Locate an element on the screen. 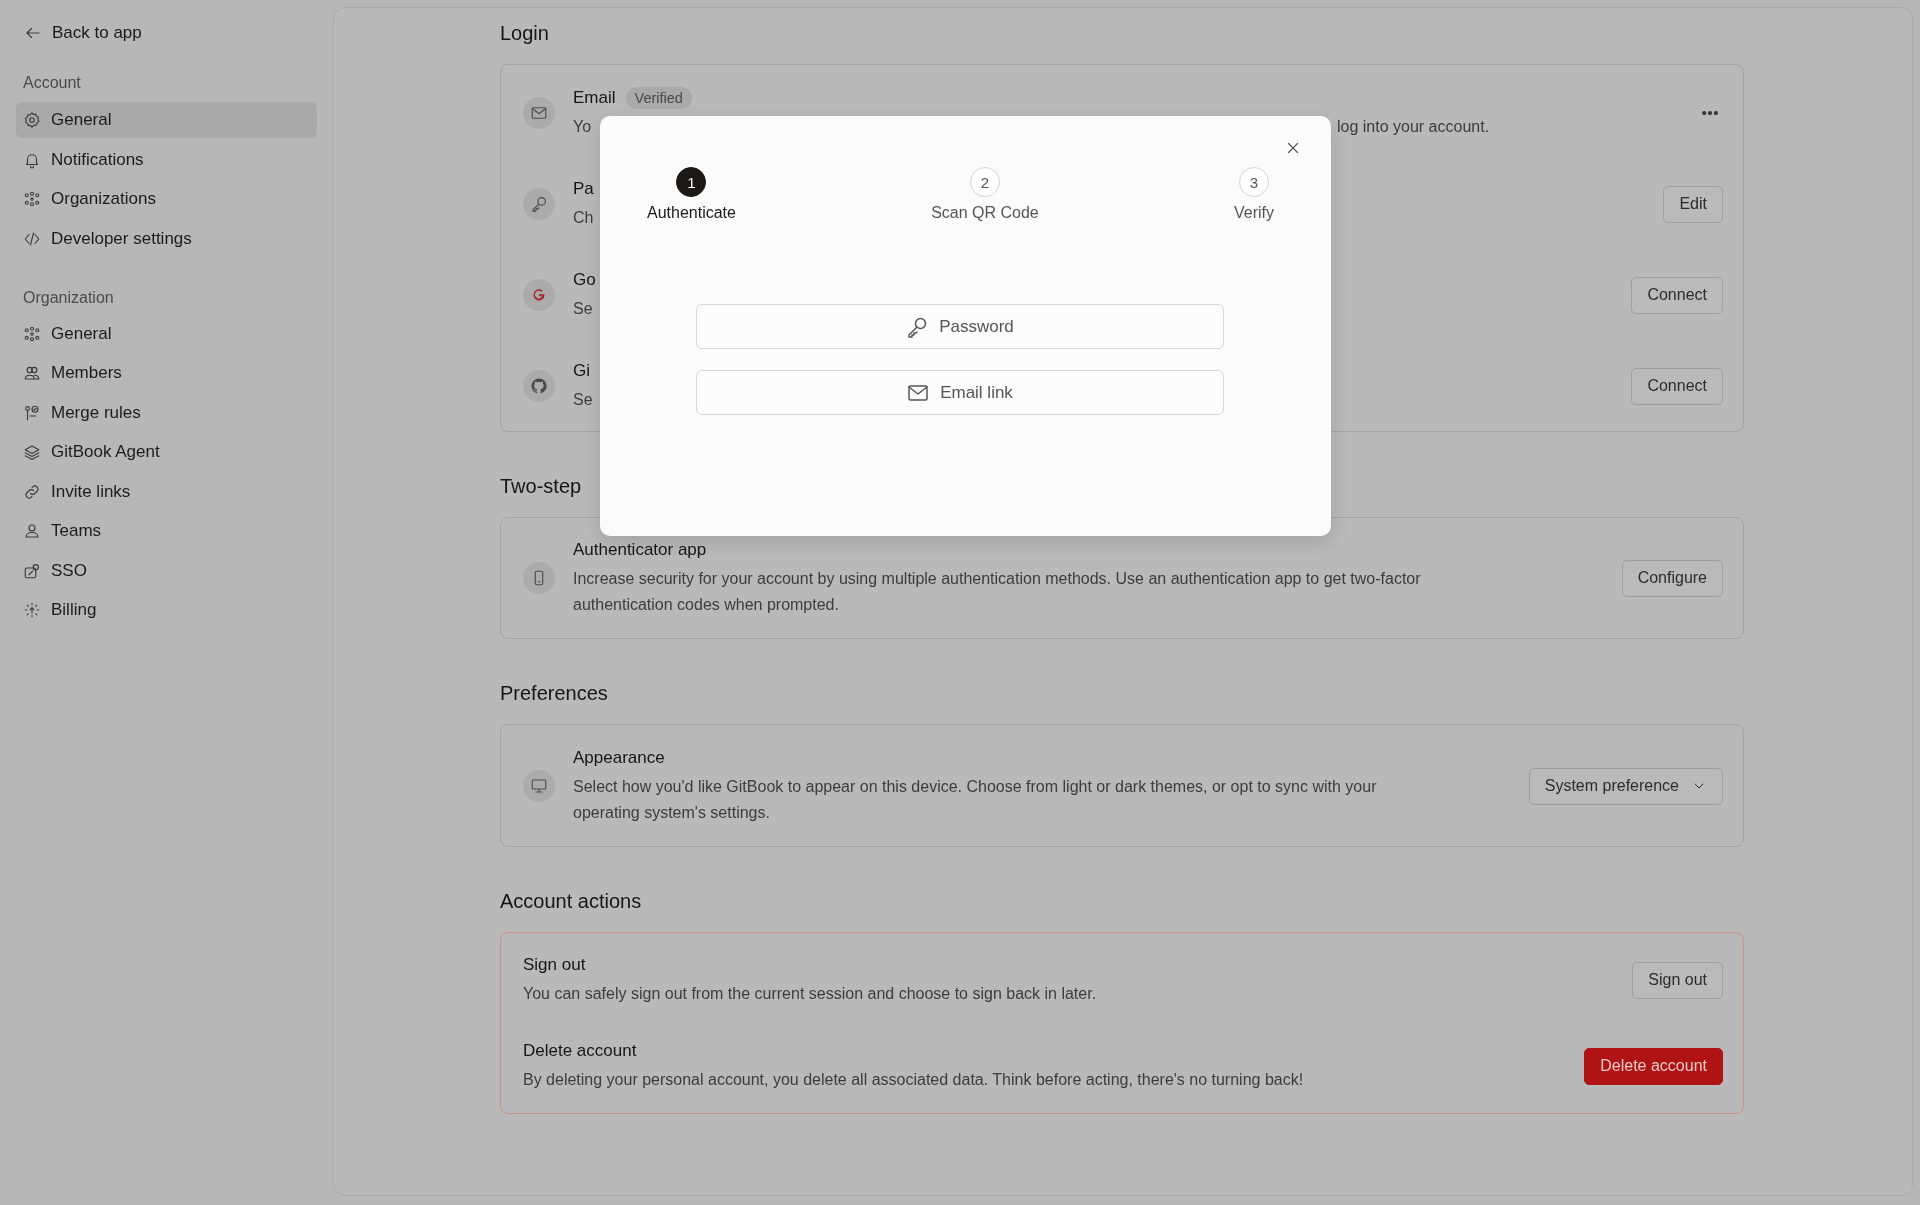 The width and height of the screenshot is (1920, 1205). row-title: Appearance is located at coordinates (619, 758).